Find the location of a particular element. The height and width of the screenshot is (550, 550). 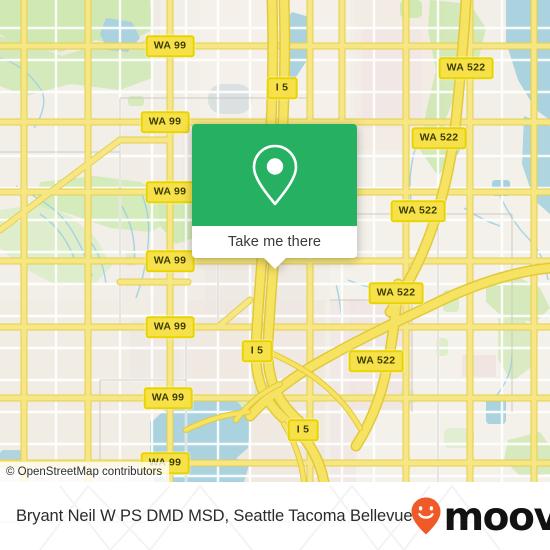

location-popup-card: Take me there is located at coordinates (274, 196).